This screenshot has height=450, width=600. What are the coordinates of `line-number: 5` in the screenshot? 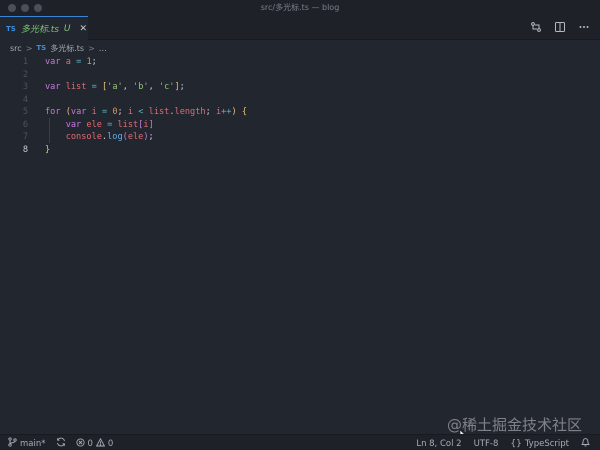 It's located at (25, 112).